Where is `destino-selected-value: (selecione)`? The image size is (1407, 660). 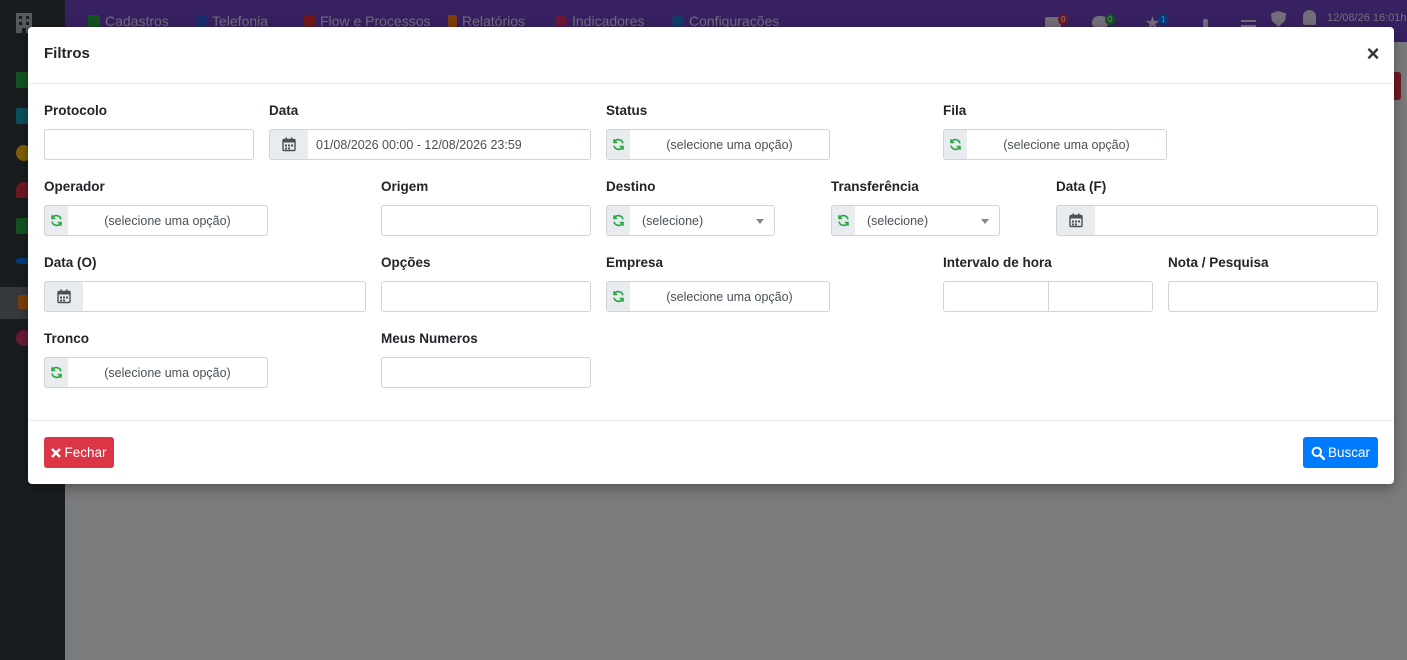
destino-selected-value: (selecione) is located at coordinates (673, 220).